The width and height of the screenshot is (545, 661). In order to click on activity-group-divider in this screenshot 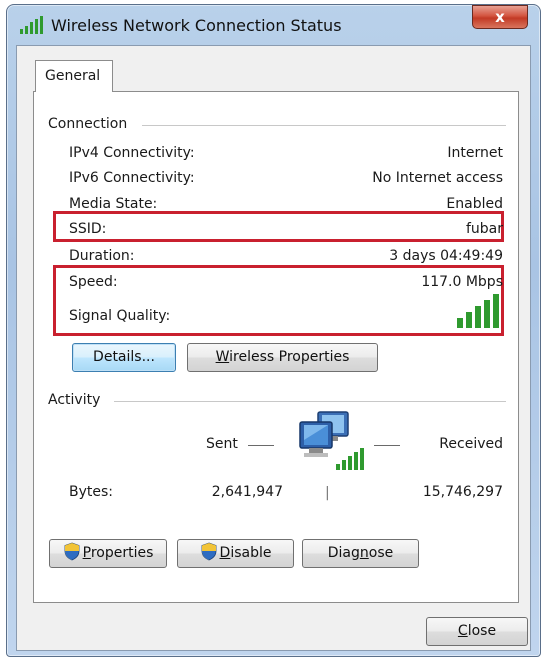, I will do `click(310, 401)`.